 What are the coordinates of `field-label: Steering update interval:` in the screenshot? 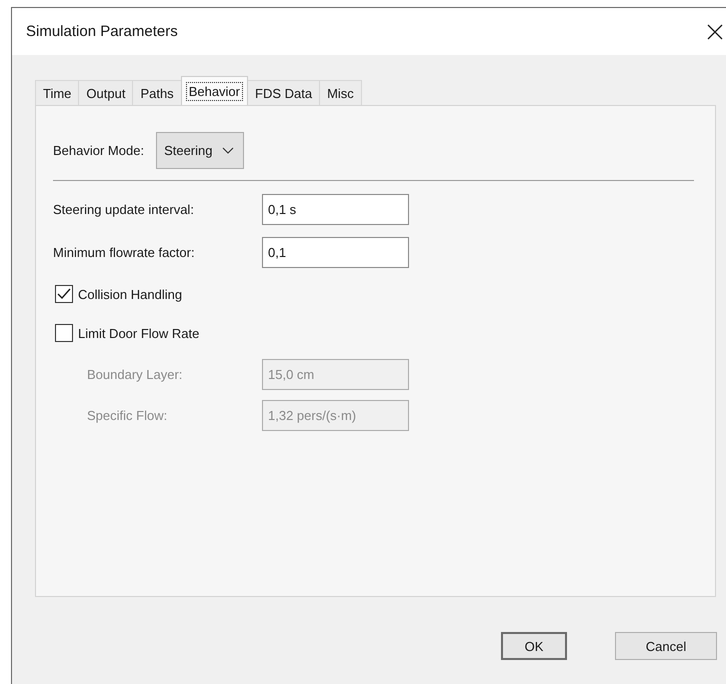 It's located at (124, 209).